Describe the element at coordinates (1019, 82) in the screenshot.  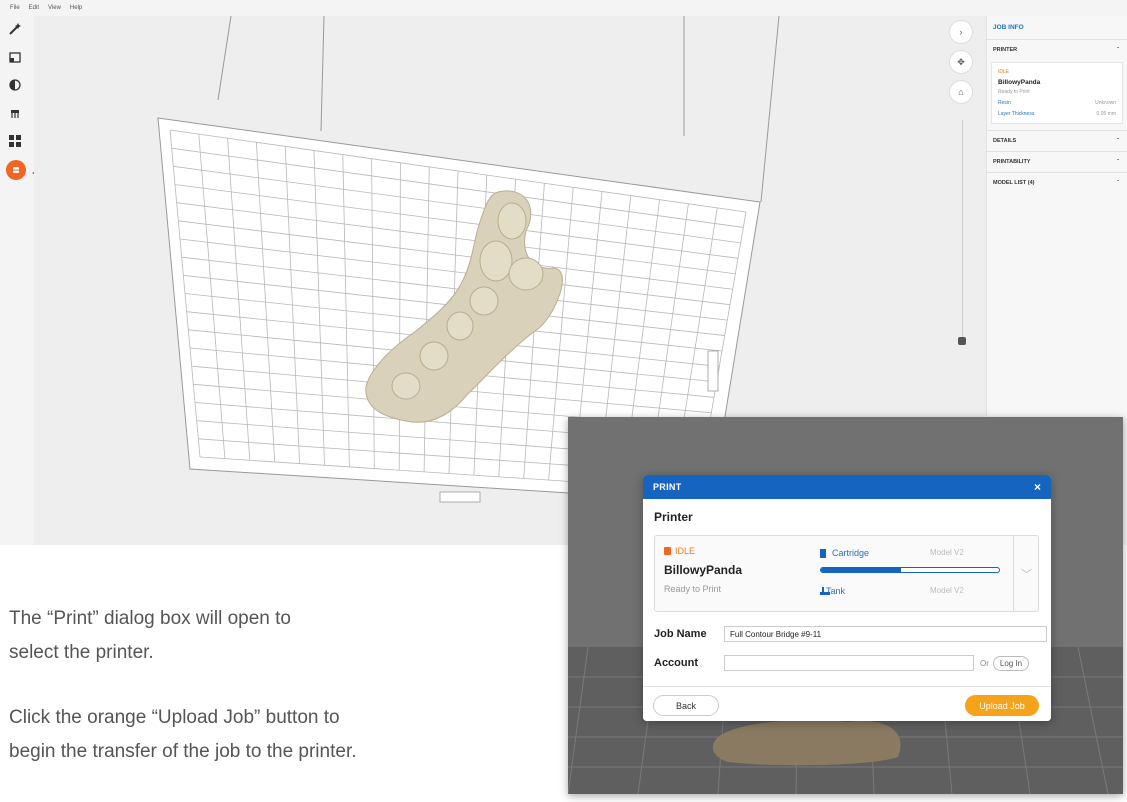
I see `side-printer-name: BillowyPanda` at that location.